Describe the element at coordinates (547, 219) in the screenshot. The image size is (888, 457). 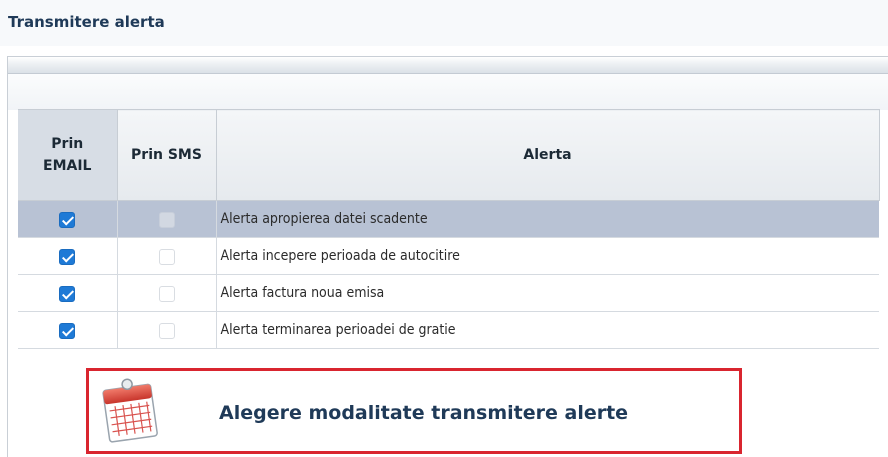
I see `alert-label: Alerta apropierea datei scadente` at that location.